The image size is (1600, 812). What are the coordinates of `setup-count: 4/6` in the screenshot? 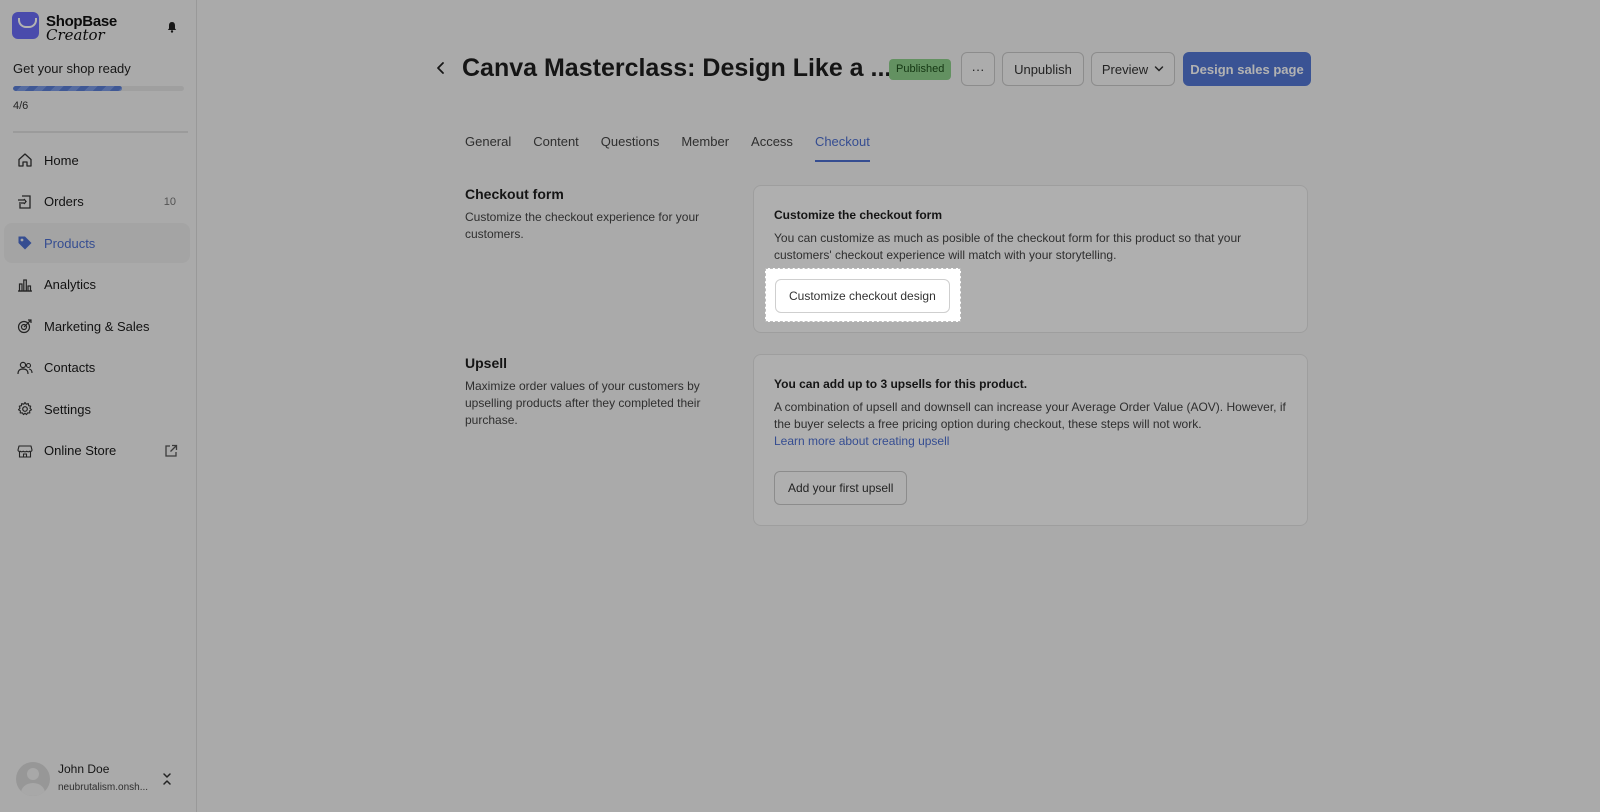 It's located at (21, 106).